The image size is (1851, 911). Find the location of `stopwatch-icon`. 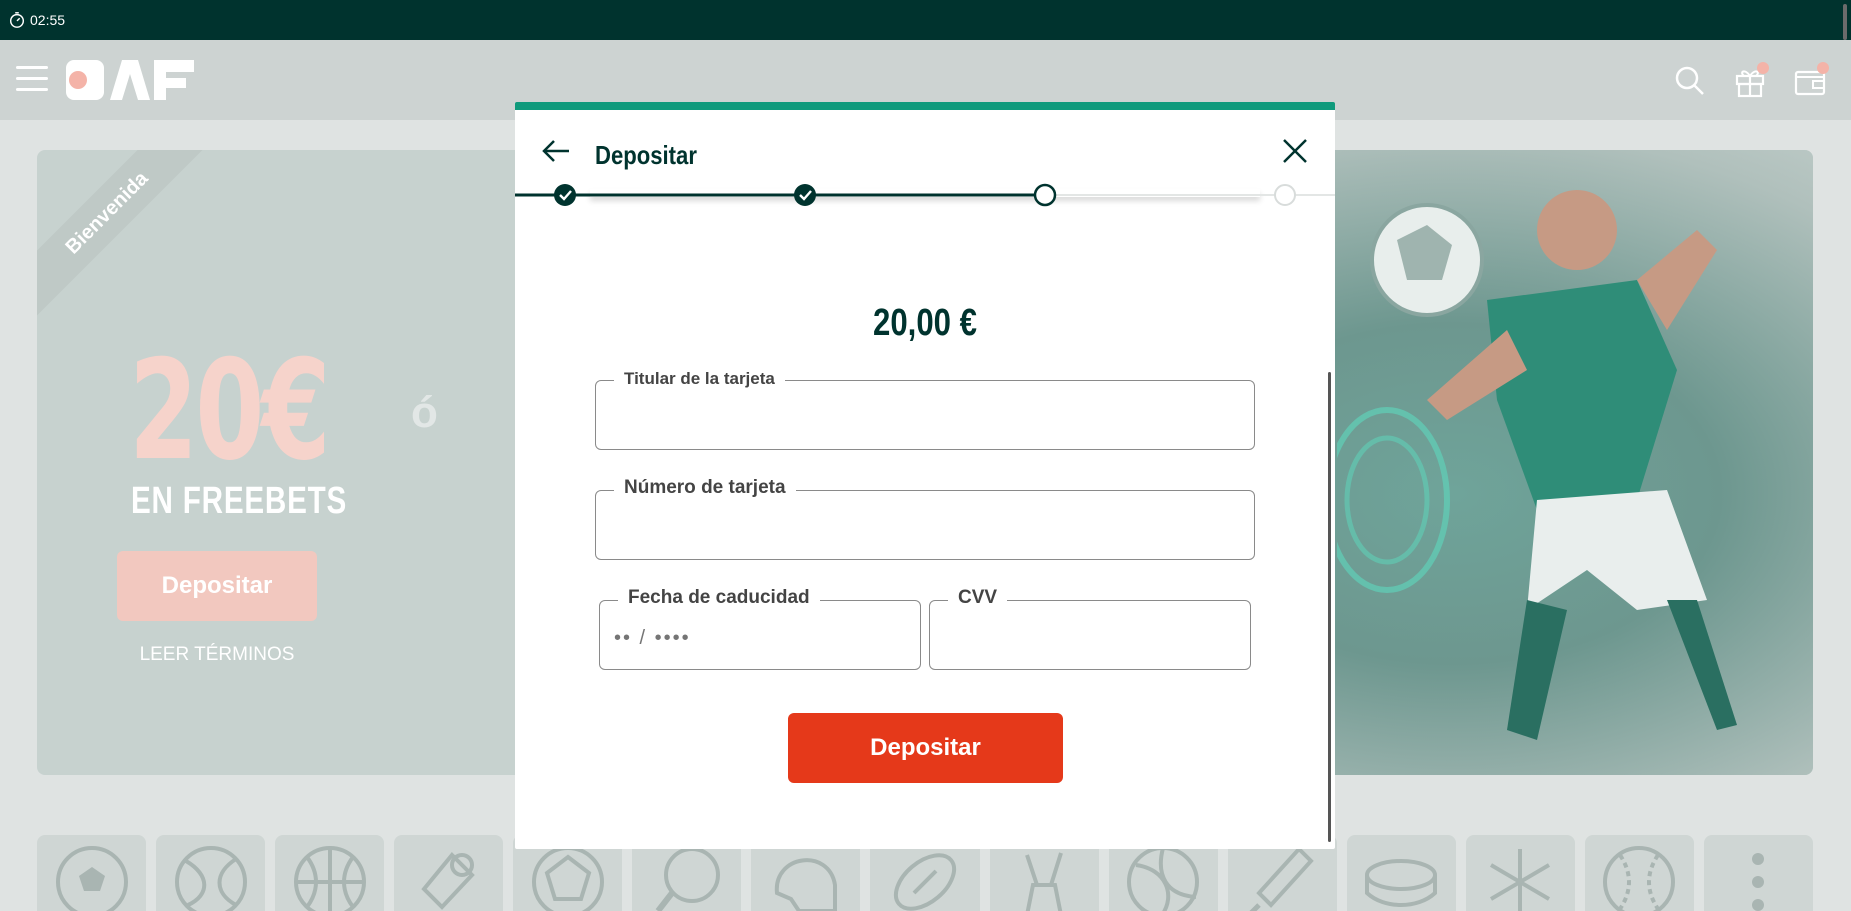

stopwatch-icon is located at coordinates (17, 20).